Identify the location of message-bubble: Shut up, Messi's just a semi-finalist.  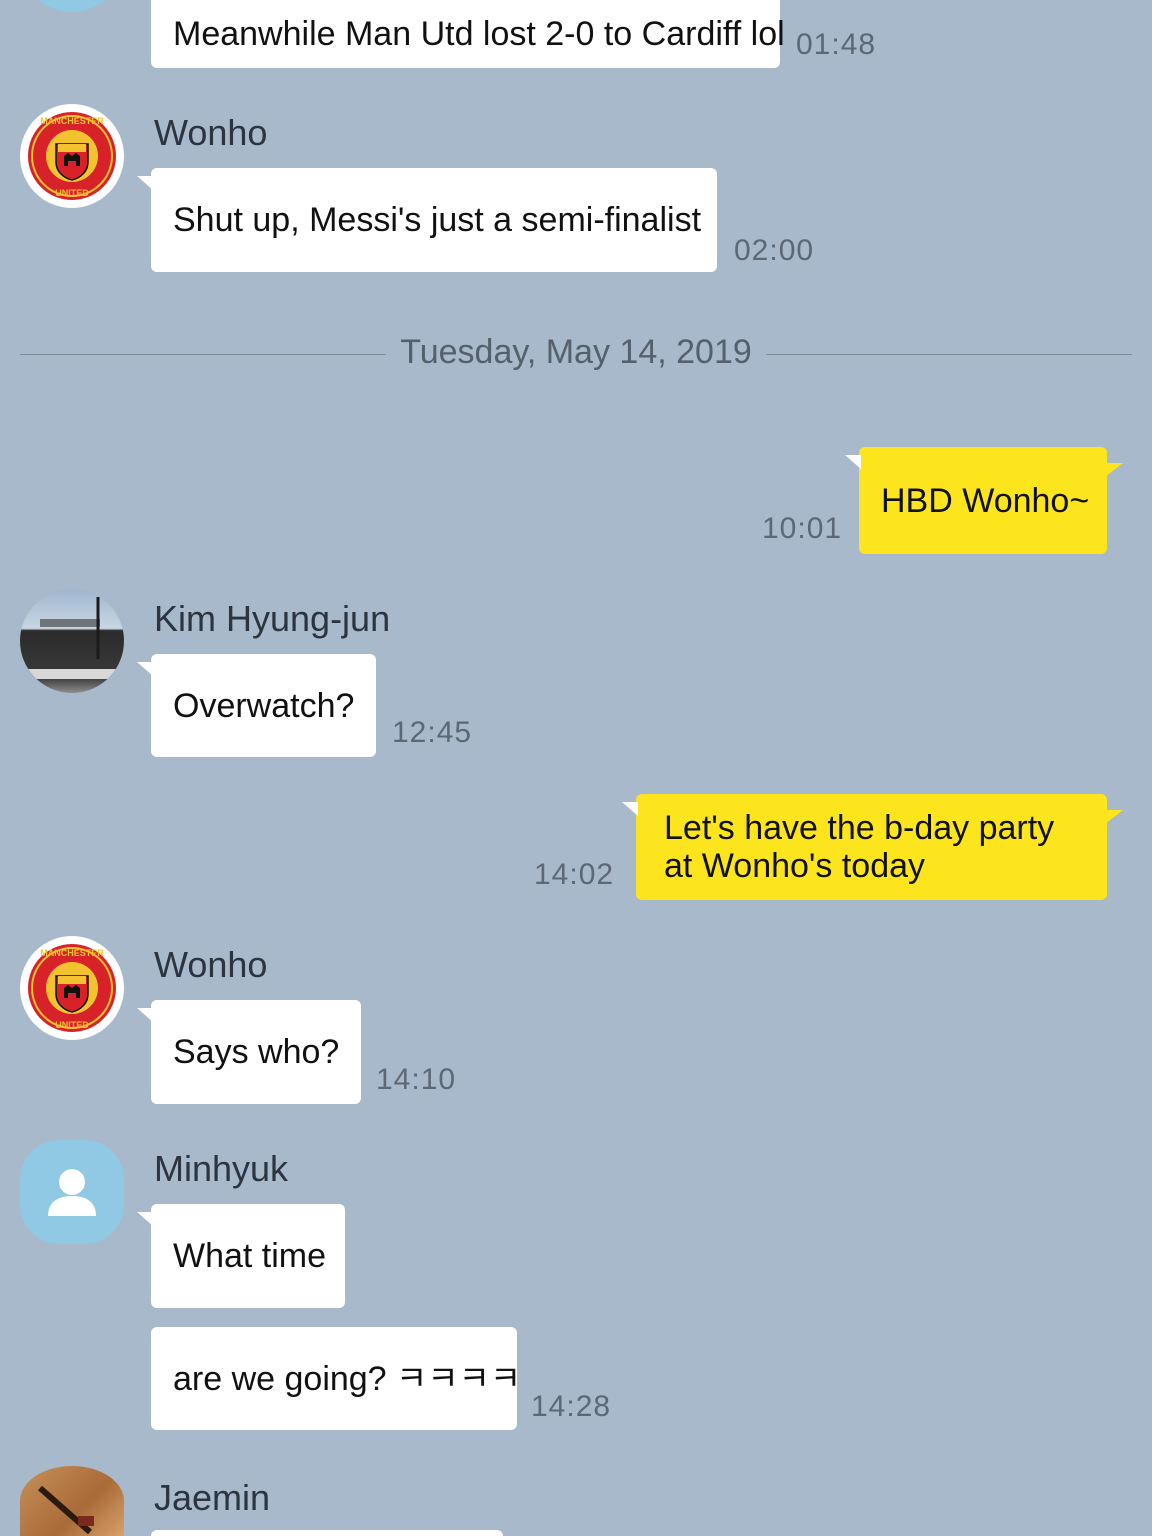
(427, 220).